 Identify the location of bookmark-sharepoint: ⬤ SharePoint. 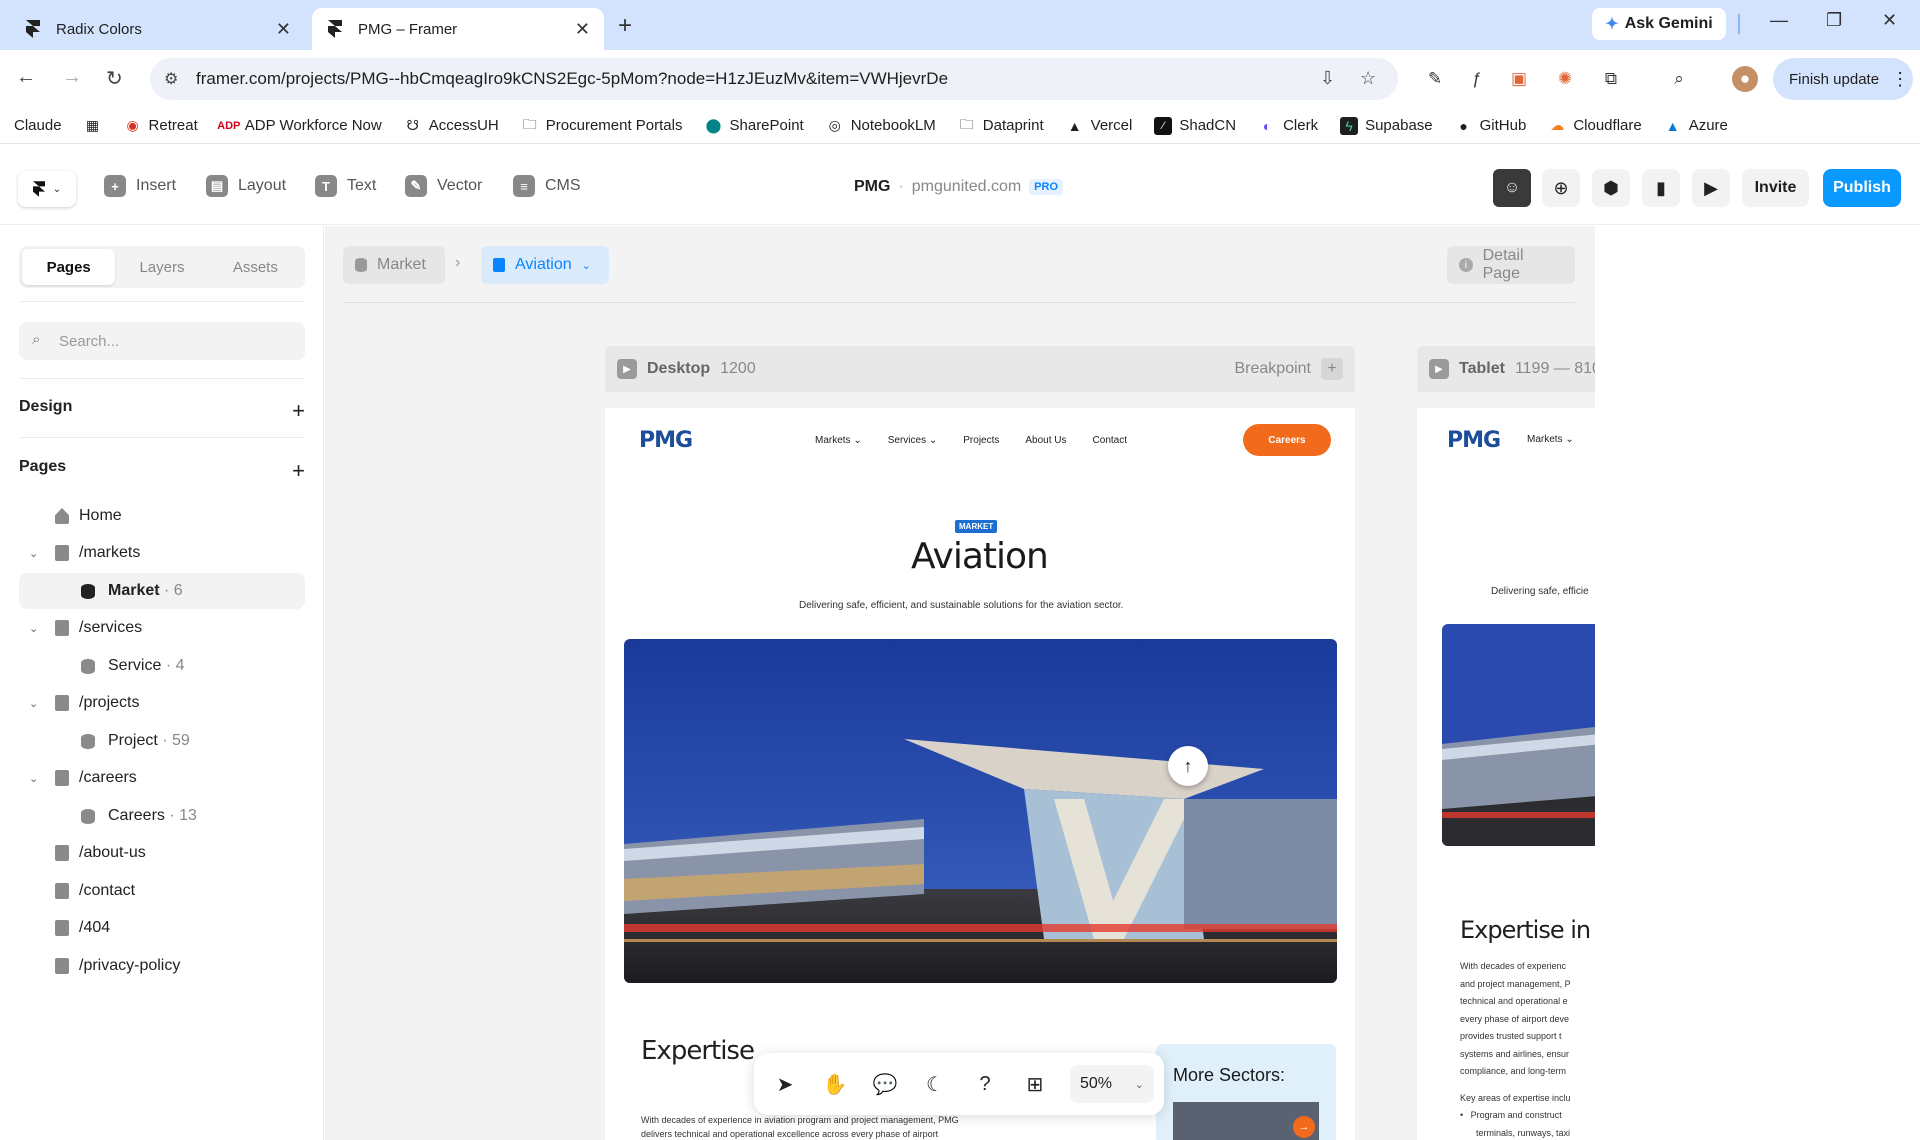
(754, 126).